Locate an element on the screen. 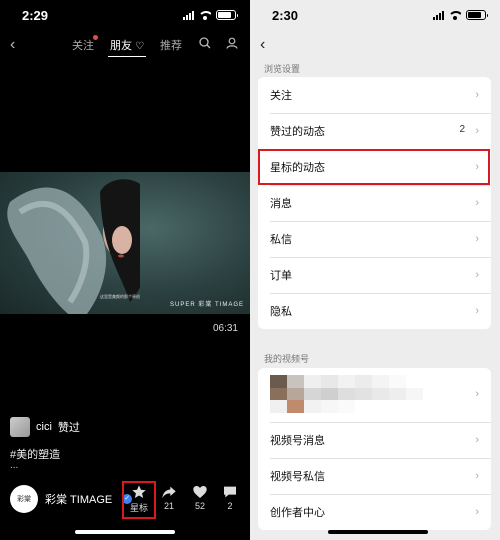 This screenshot has width=500, height=540. liked-by-row: cici 赞过 is located at coordinates (45, 427).